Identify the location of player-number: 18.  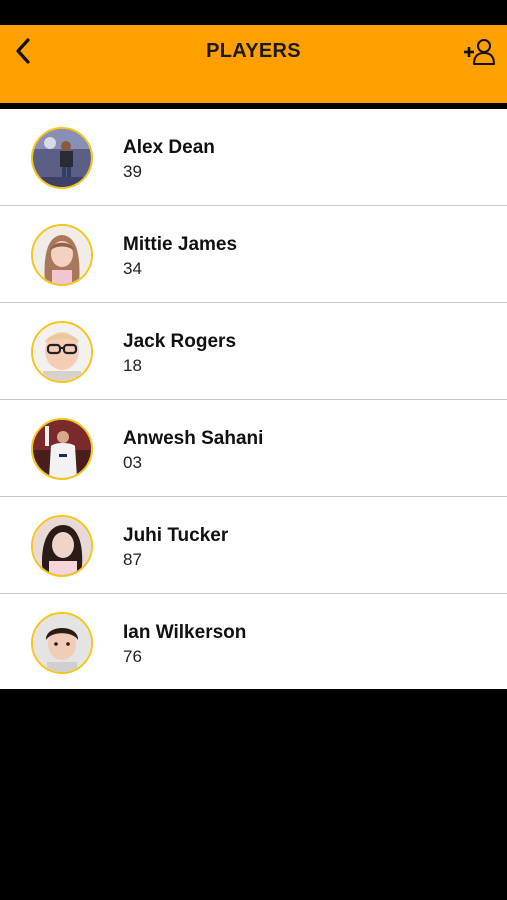
(132, 365).